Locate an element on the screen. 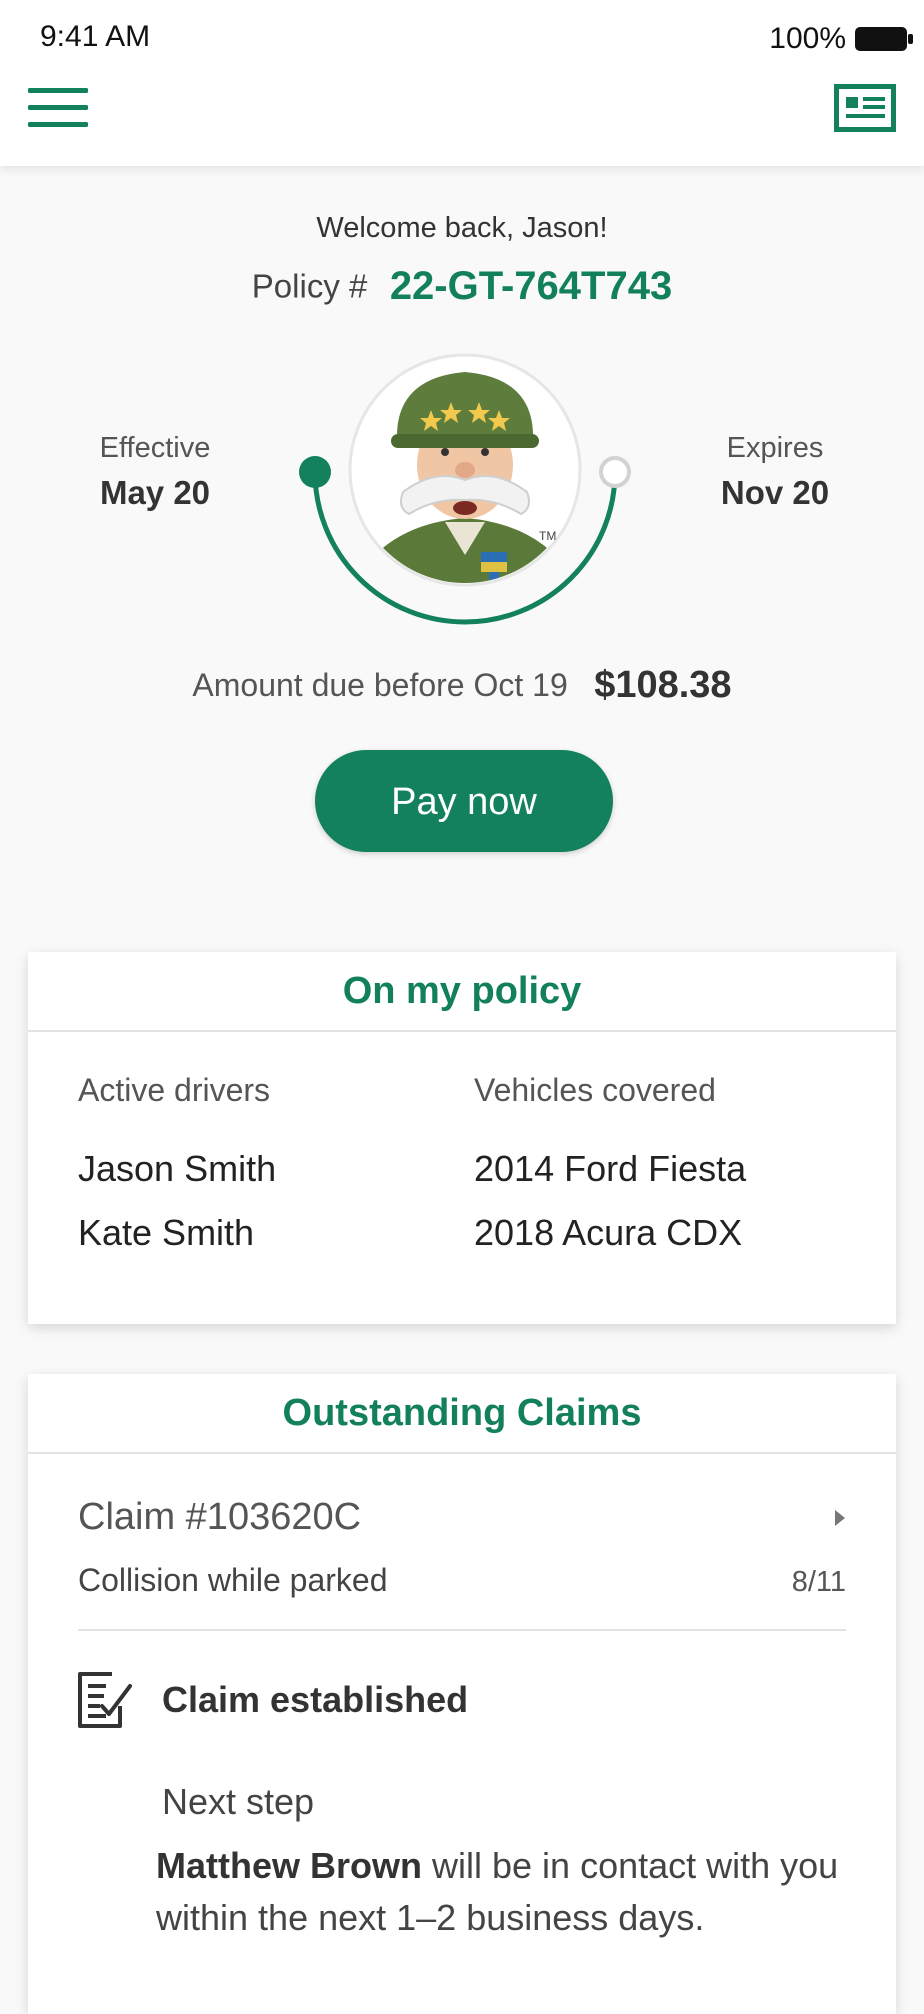  welcome-message: Welcome back, Jason! is located at coordinates (462, 228).